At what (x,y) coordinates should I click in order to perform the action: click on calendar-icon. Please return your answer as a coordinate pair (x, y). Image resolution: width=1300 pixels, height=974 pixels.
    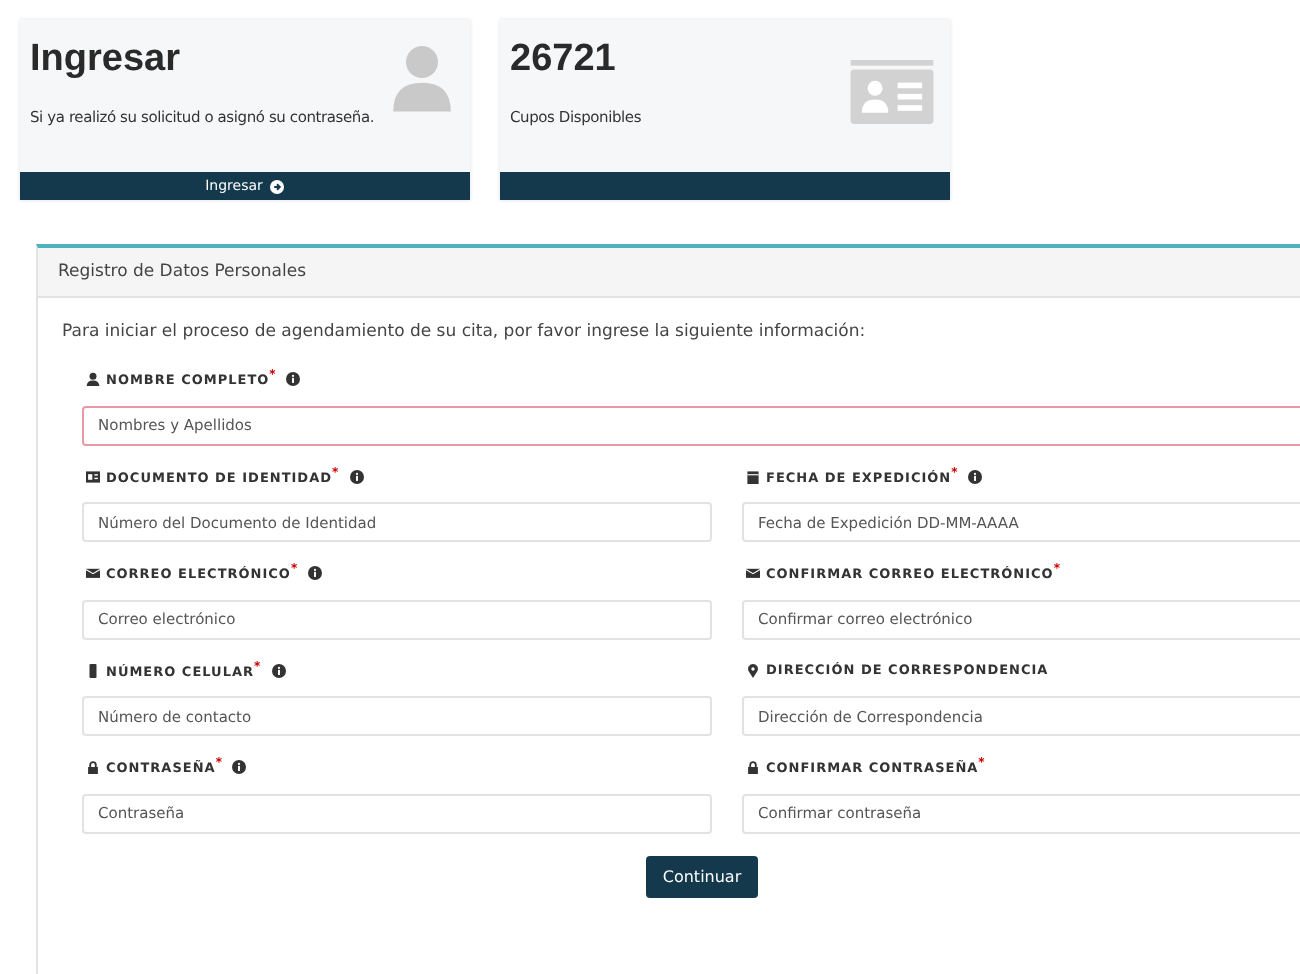
    Looking at the image, I should click on (753, 476).